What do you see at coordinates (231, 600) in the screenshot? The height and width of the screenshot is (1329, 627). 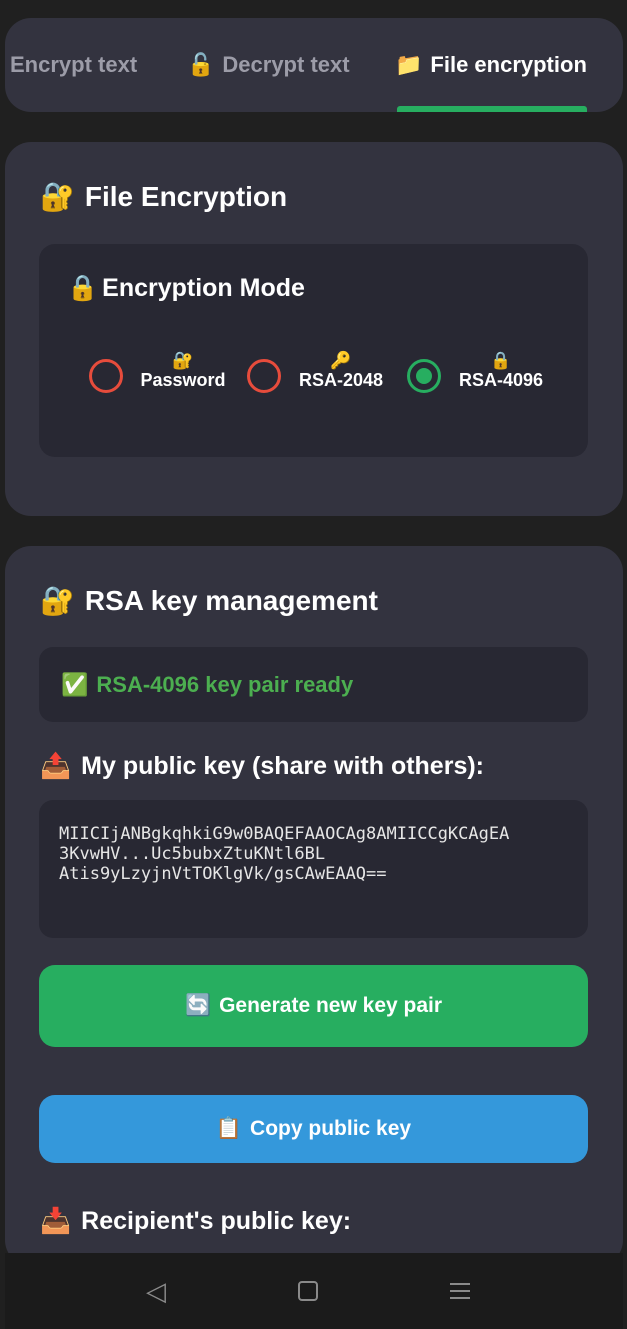 I see `rsa-key-management-title-text: RSA key management` at bounding box center [231, 600].